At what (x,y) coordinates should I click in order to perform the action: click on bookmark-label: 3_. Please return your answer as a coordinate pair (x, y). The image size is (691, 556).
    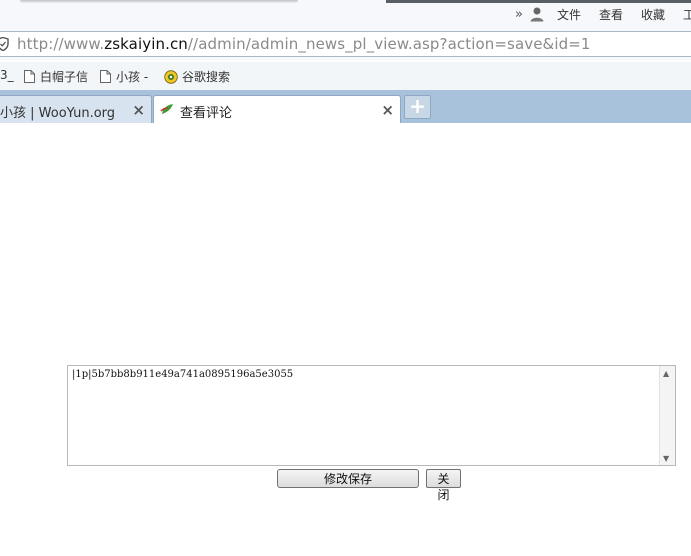
    Looking at the image, I should click on (7, 75).